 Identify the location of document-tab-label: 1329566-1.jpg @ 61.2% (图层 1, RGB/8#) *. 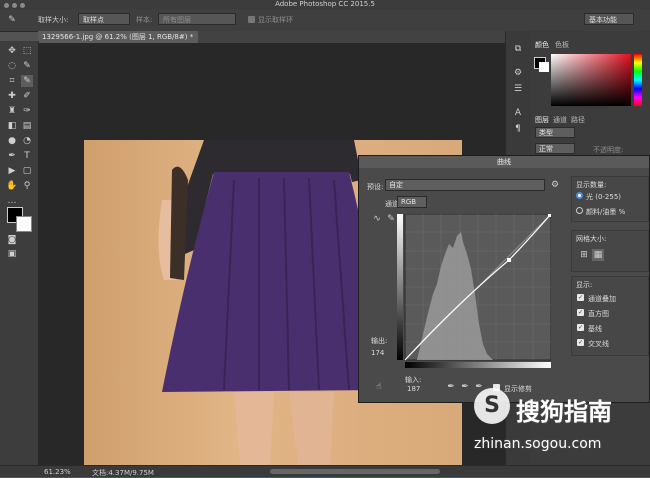
(118, 37).